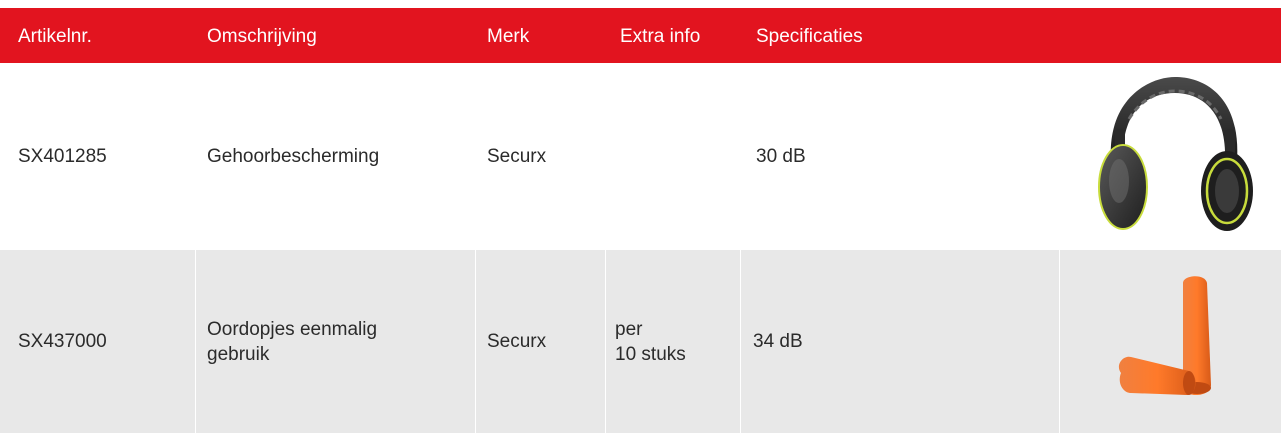 This screenshot has width=1281, height=433. I want to click on header-specificaties: Specificaties, so click(809, 36).